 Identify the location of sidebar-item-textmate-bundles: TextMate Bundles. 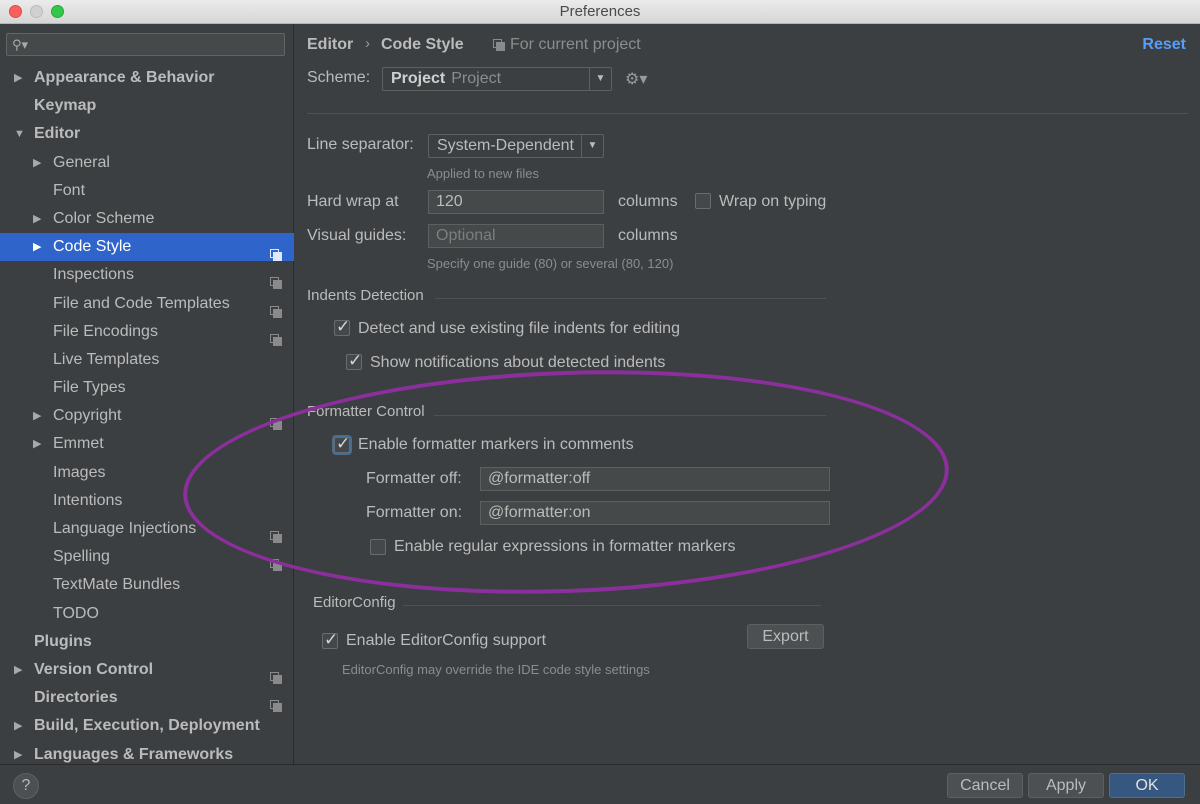
(147, 585).